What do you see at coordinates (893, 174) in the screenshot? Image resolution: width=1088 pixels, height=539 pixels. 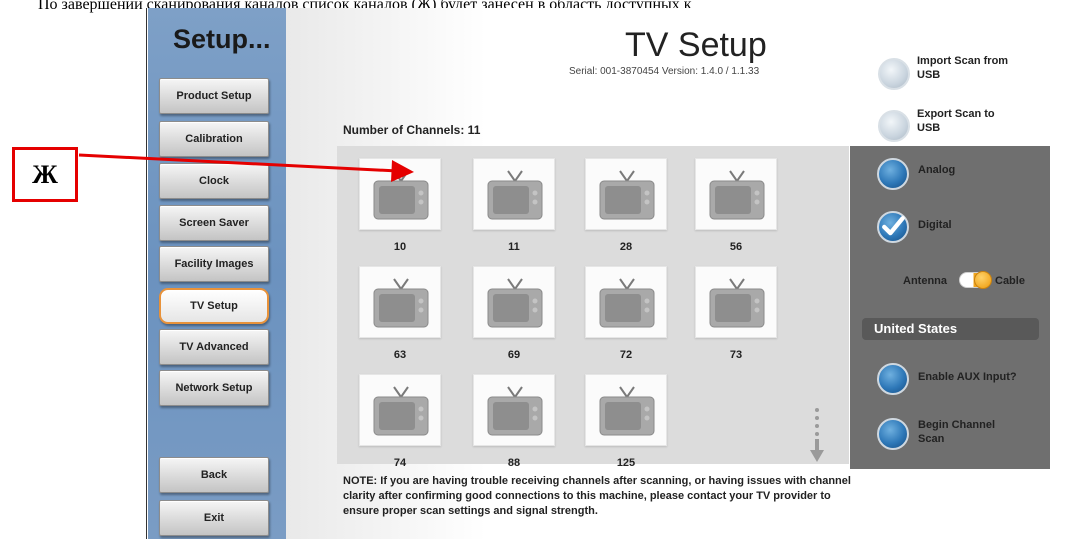 I see `analog-toggle` at bounding box center [893, 174].